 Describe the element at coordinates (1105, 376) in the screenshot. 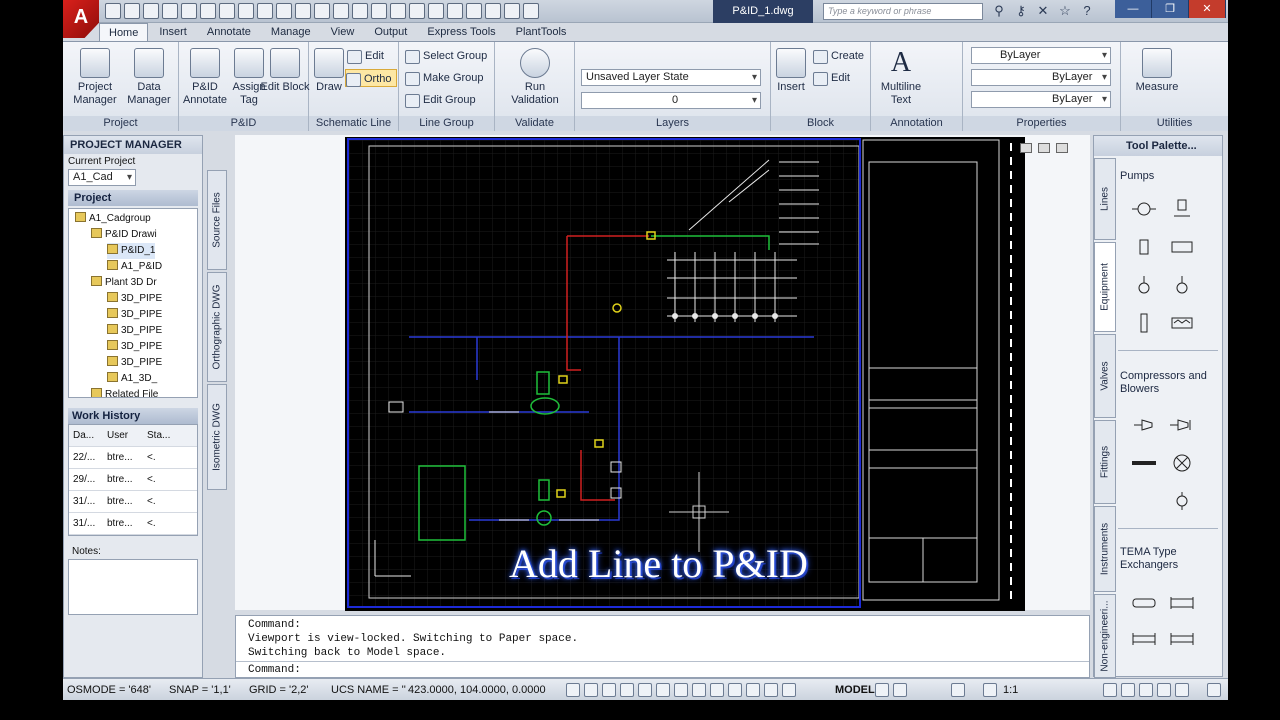

I see `tab-valves: Valves` at that location.